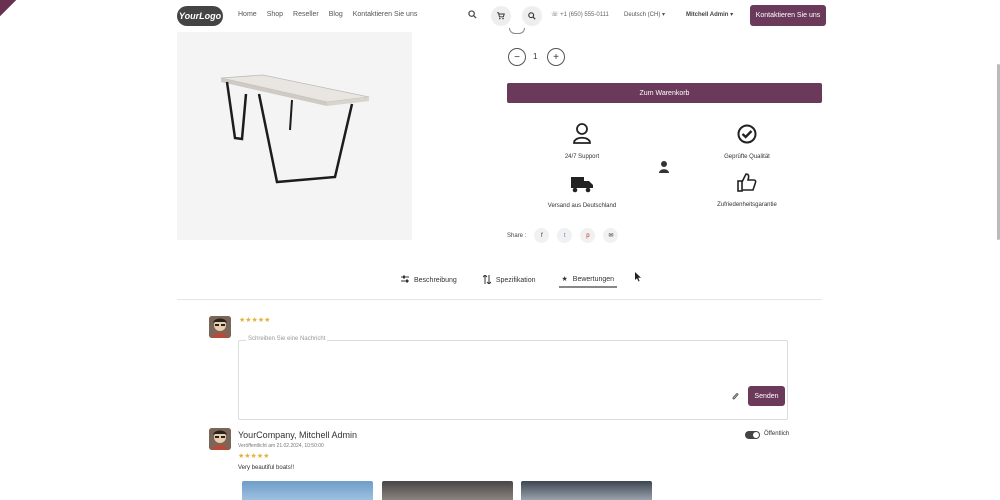 The image size is (1000, 500). I want to click on variant-selector-partial, so click(517, 31).